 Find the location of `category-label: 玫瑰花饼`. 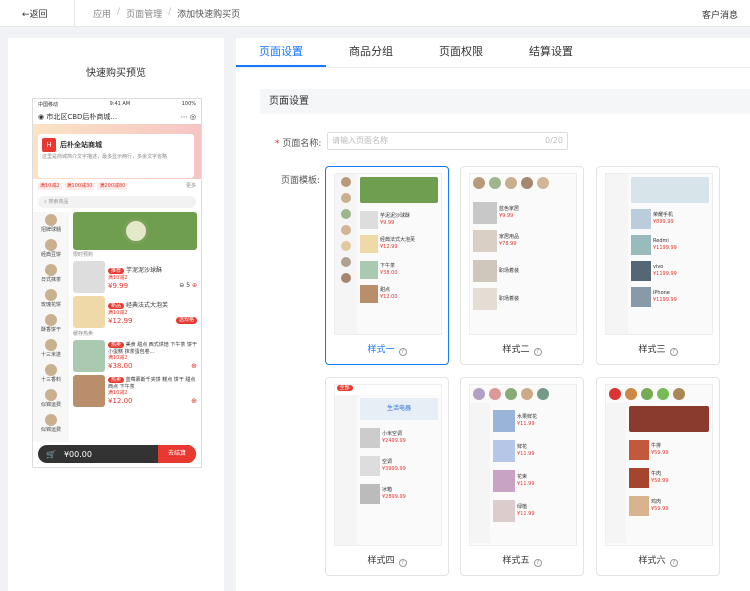

category-label: 玫瑰花饼 is located at coordinates (50, 305).